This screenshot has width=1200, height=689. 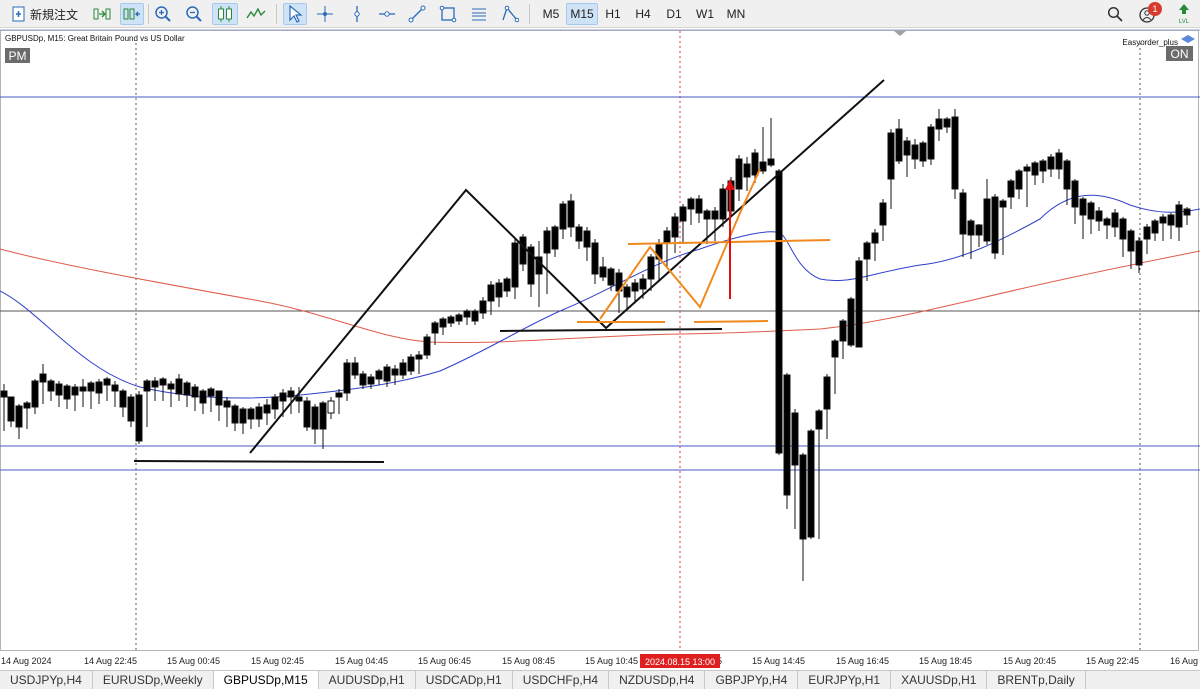 I want to click on candlestick-chart-button, so click(x=225, y=14).